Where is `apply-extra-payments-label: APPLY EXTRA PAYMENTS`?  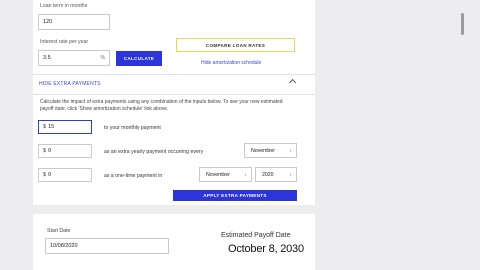 apply-extra-payments-label: APPLY EXTRA PAYMENTS is located at coordinates (235, 195).